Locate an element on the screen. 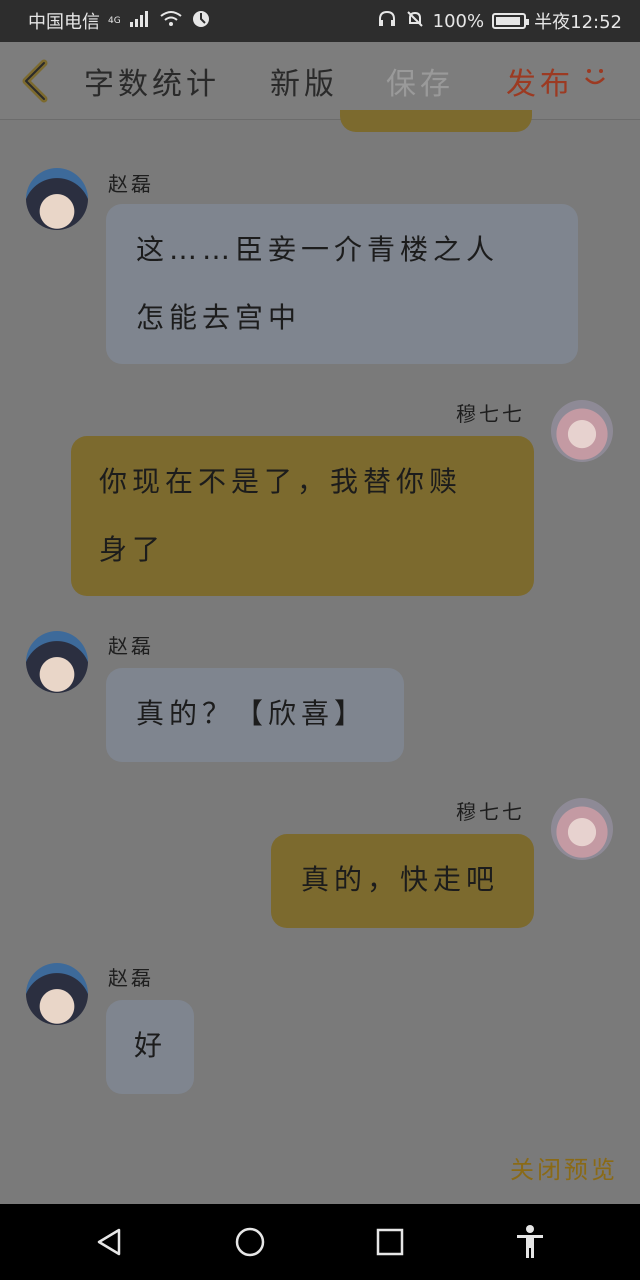 This screenshot has width=640, height=1280. message-line: 真的，快走吧 is located at coordinates (400, 879).